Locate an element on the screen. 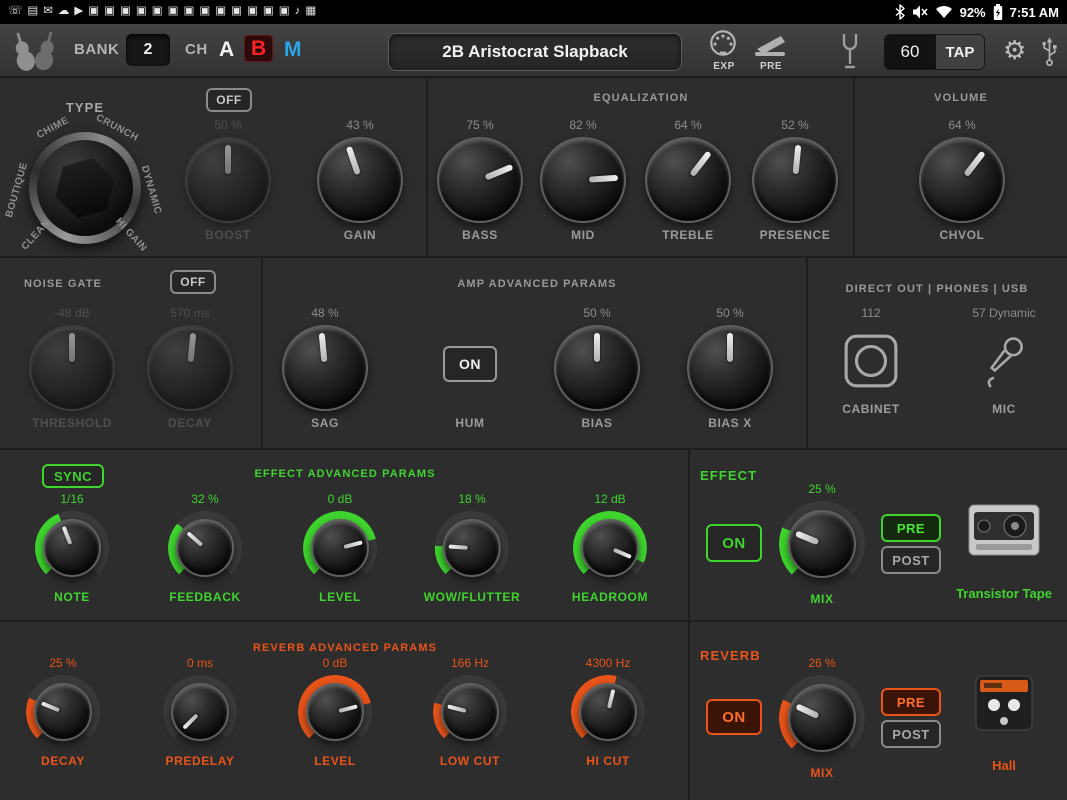 The image size is (1067, 800). exp-midi-icon is located at coordinates (723, 45).